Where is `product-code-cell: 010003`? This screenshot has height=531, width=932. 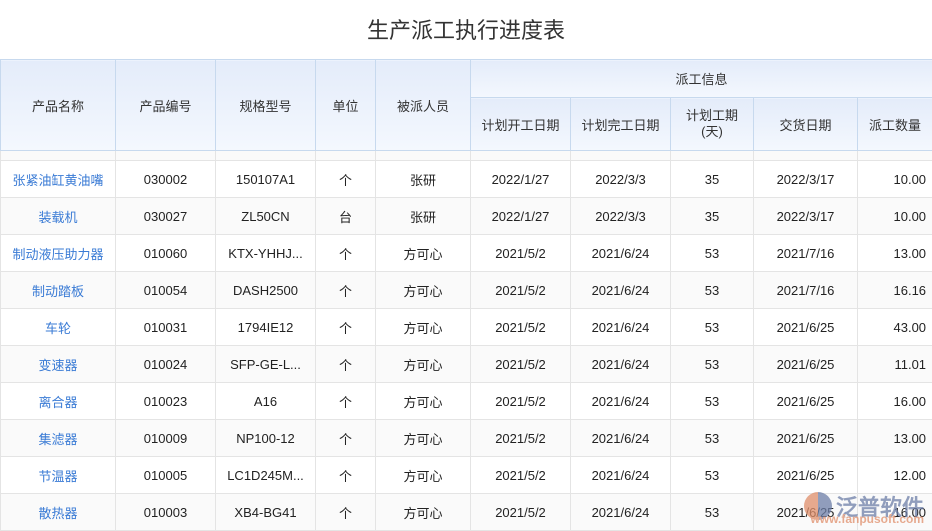
product-code-cell: 010003 is located at coordinates (166, 512).